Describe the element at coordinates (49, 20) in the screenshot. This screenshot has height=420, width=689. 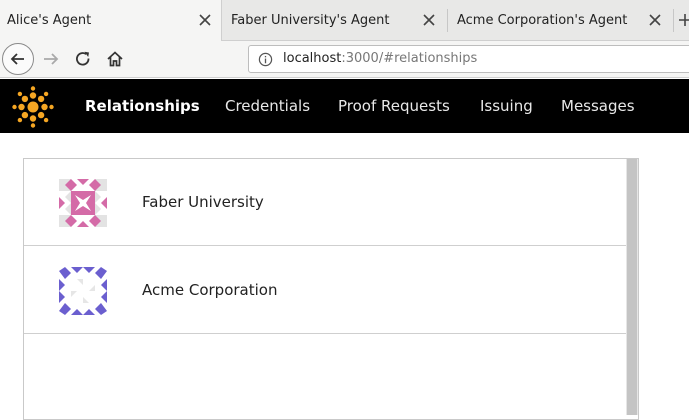
I see `tab-title: Alice's Agent` at that location.